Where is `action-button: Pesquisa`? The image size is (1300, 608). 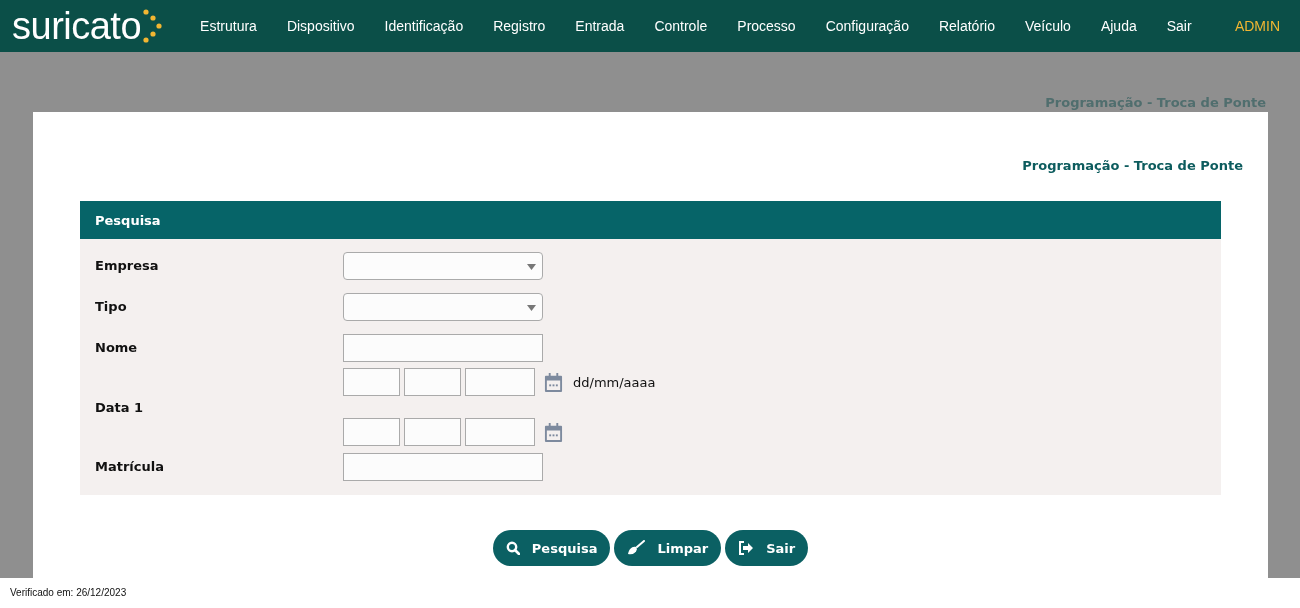 action-button: Pesquisa is located at coordinates (551, 548).